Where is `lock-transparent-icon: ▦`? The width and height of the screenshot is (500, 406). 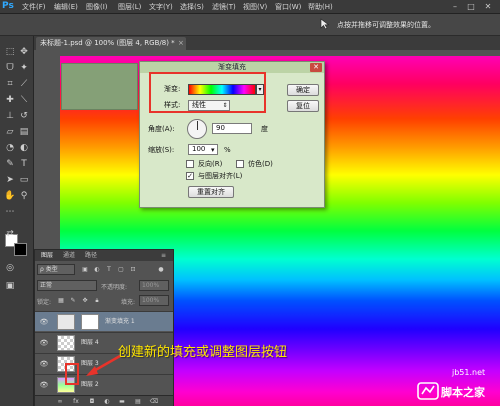 lock-transparent-icon: ▦ is located at coordinates (61, 300).